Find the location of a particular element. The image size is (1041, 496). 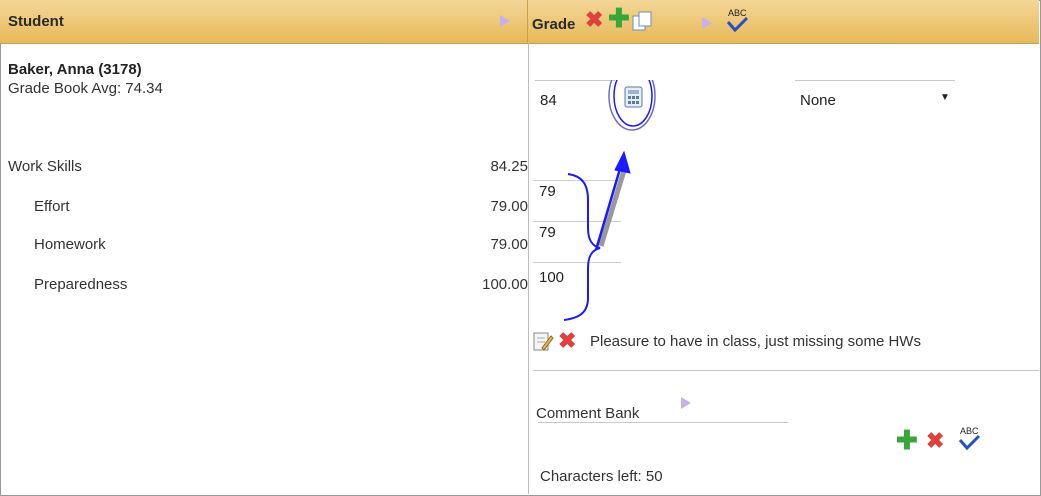

grade-header-title: Grade is located at coordinates (554, 24).